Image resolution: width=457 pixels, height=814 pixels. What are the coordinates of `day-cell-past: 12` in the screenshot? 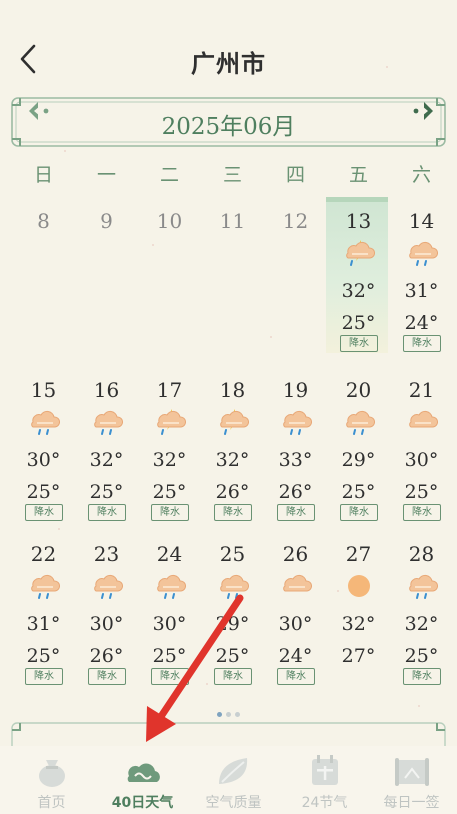 It's located at (295, 225).